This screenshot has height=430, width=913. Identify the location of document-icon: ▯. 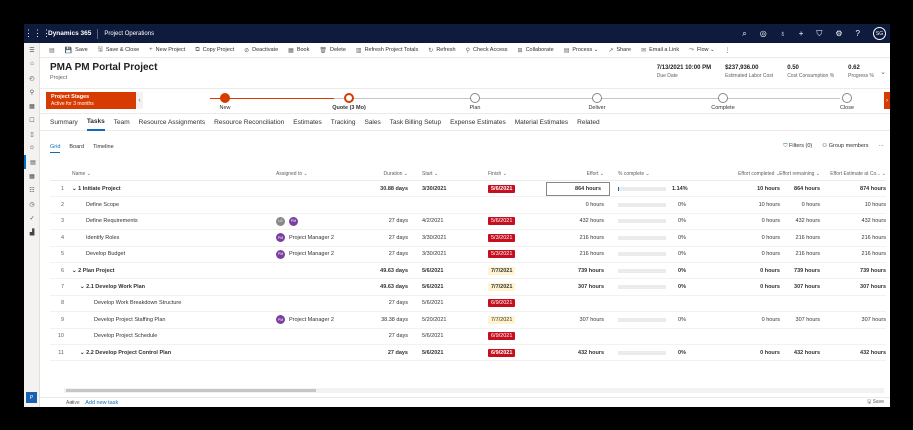
(32, 134).